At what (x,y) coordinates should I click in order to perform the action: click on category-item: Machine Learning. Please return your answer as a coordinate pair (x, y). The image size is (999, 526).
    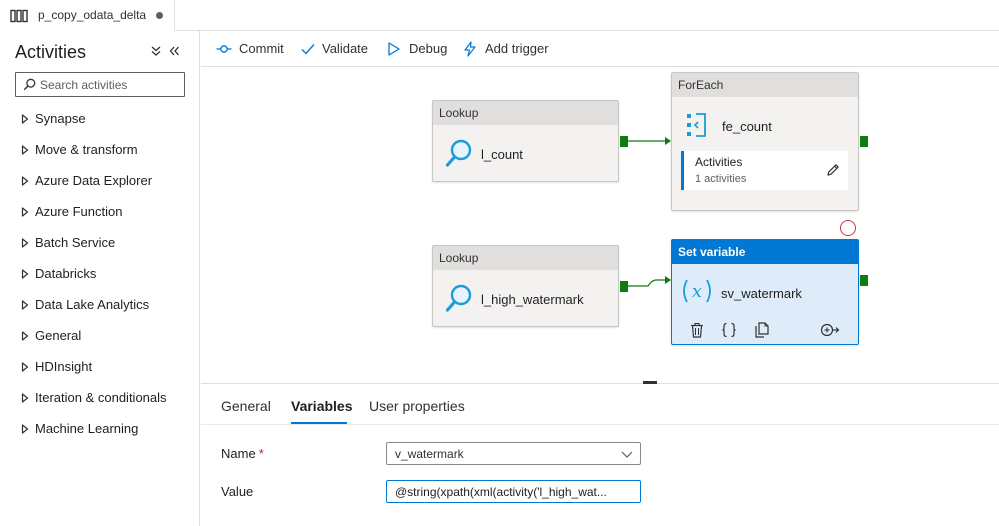
    Looking at the image, I should click on (99, 433).